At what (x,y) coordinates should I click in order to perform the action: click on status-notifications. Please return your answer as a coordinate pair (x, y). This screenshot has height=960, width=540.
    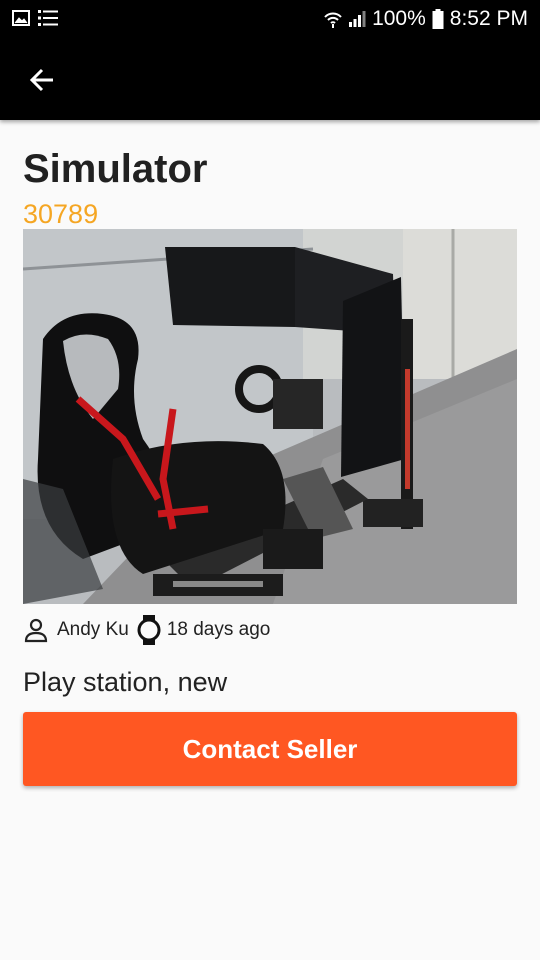
    Looking at the image, I should click on (35, 18).